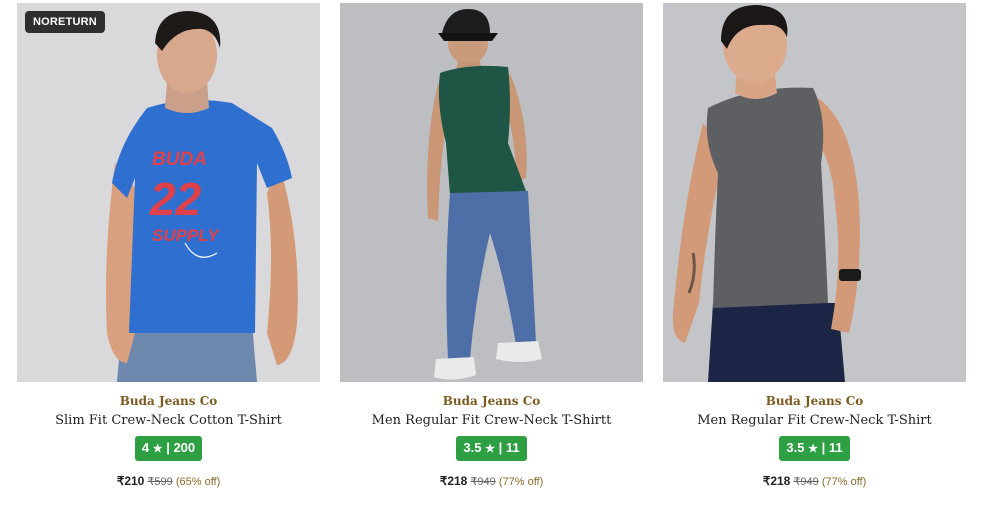  I want to click on shirt-print-word: SUPPLY, so click(186, 235).